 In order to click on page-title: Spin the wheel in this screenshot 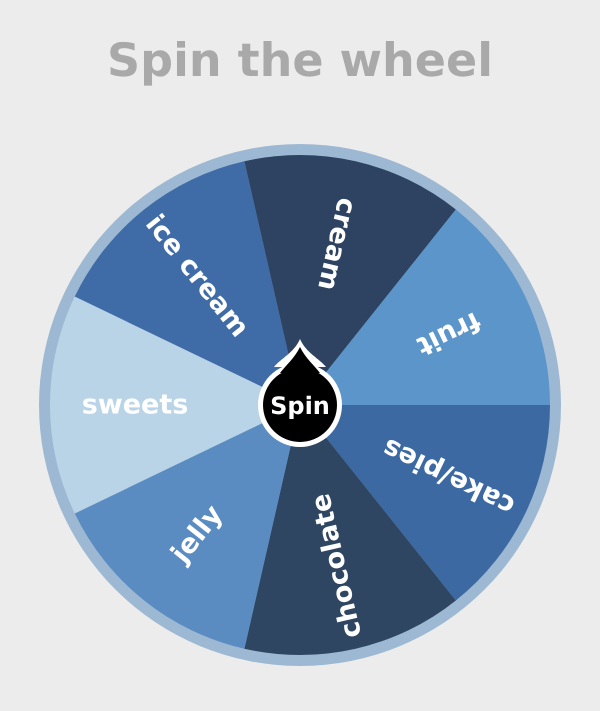, I will do `click(300, 60)`.